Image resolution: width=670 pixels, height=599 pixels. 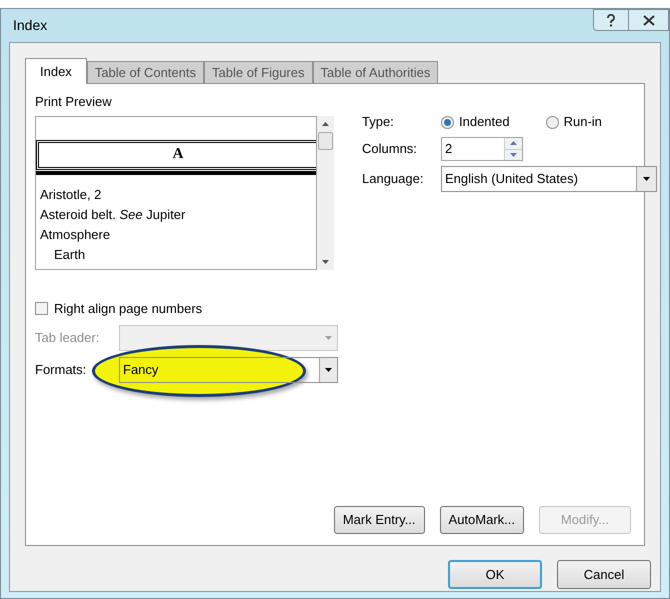 I want to click on spin-up-icon, so click(x=513, y=143).